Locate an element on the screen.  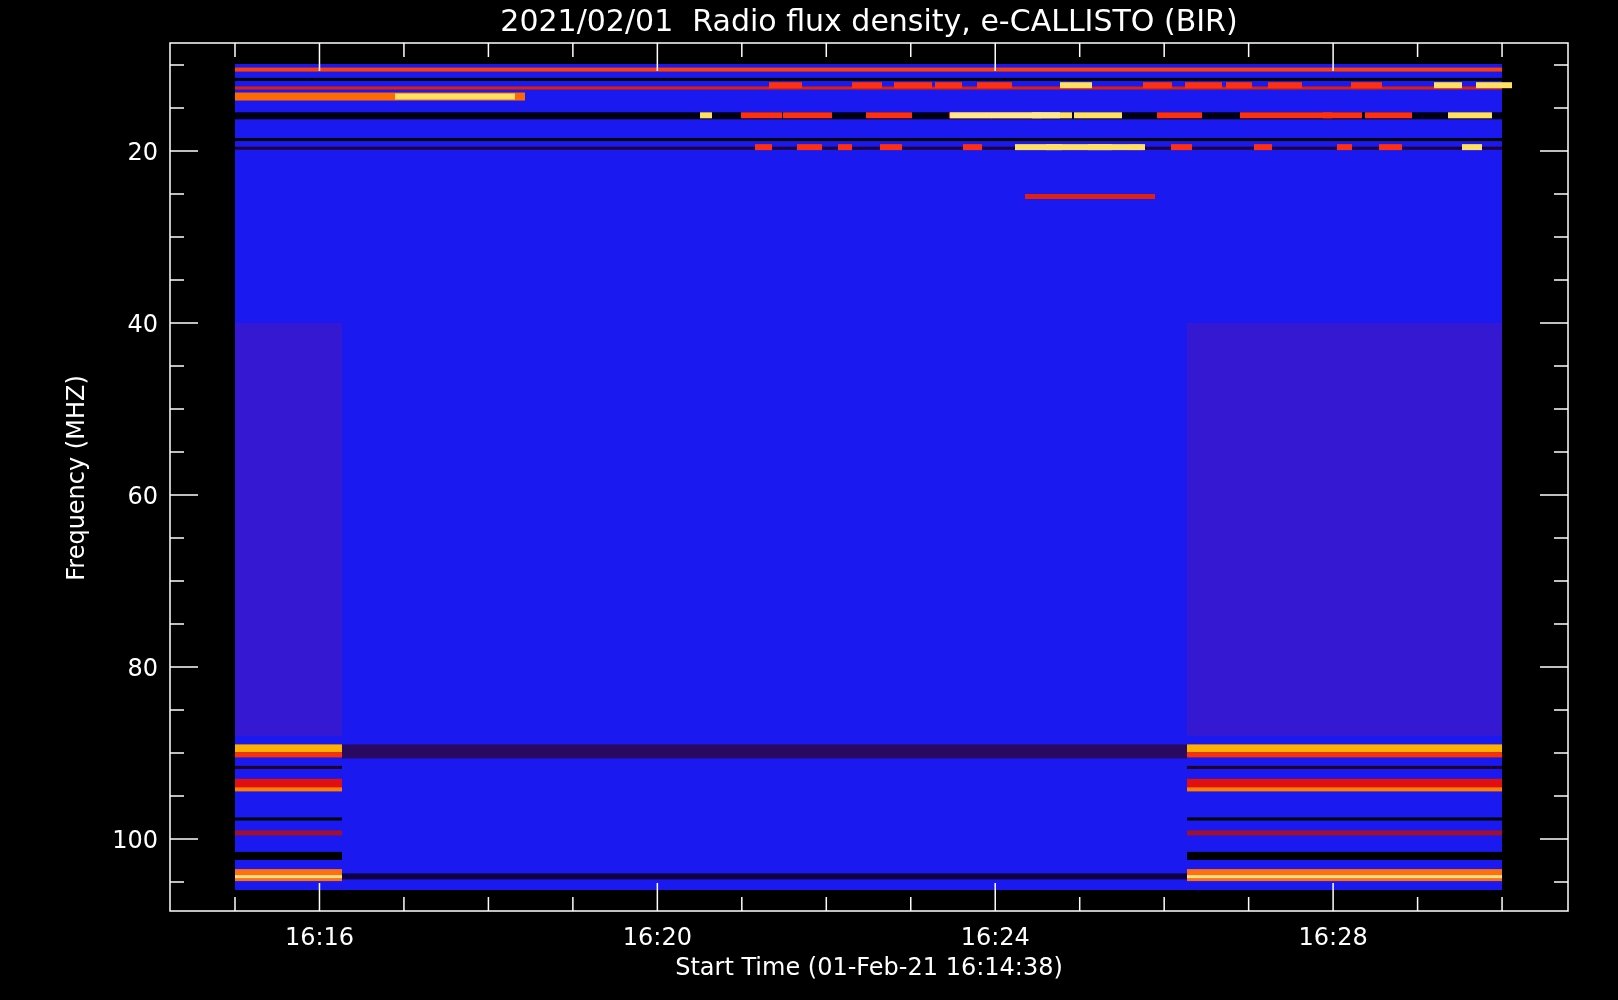
x-tick-label: 16:24 is located at coordinates (995, 937).